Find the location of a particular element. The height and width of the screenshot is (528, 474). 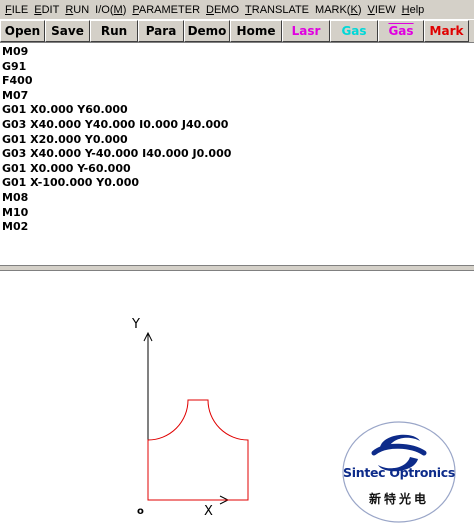

menu-mnemonic: V is located at coordinates (371, 9).